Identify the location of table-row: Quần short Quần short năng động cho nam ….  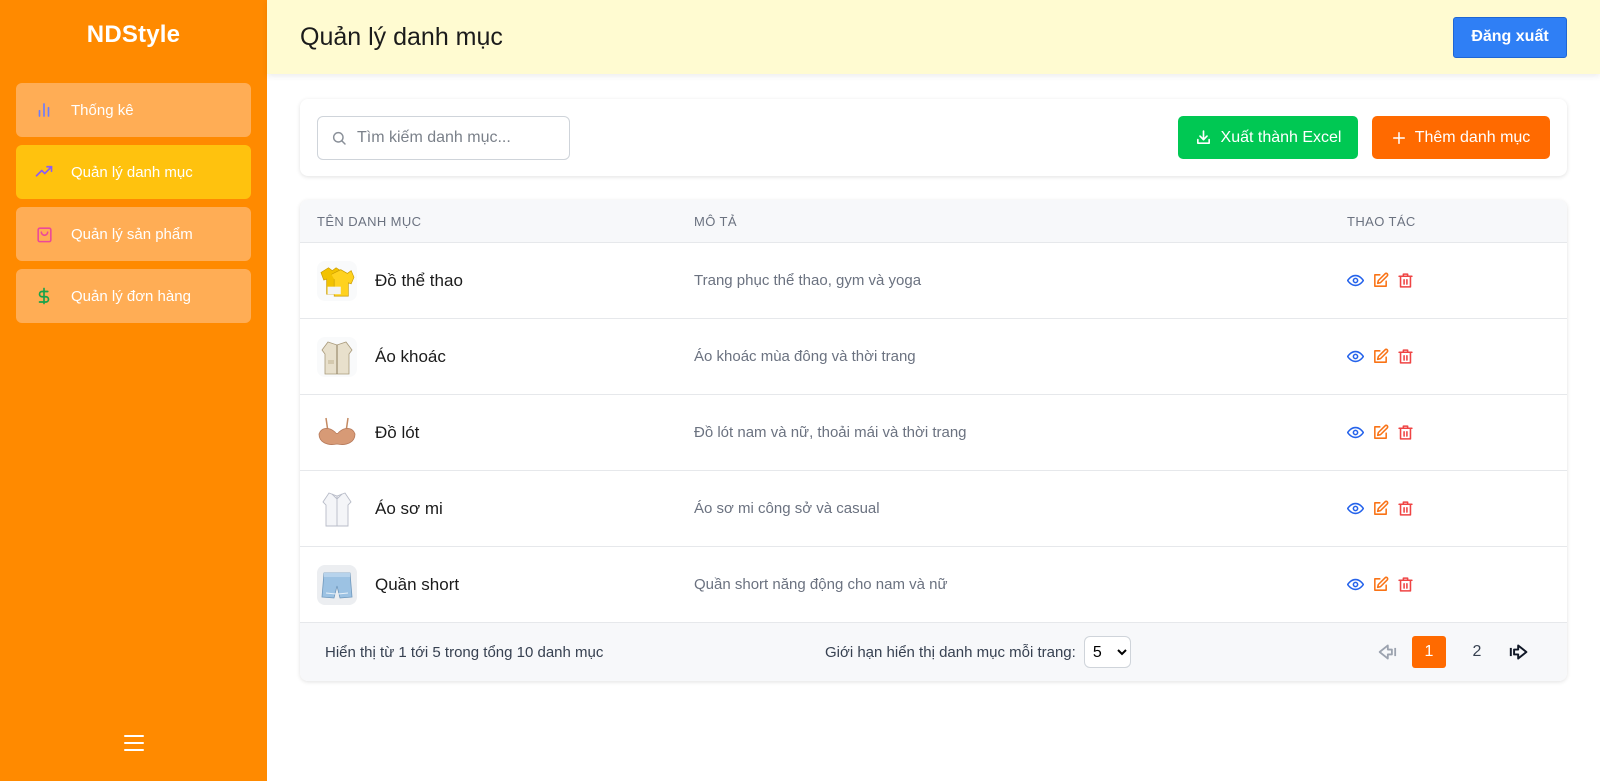
(933, 585).